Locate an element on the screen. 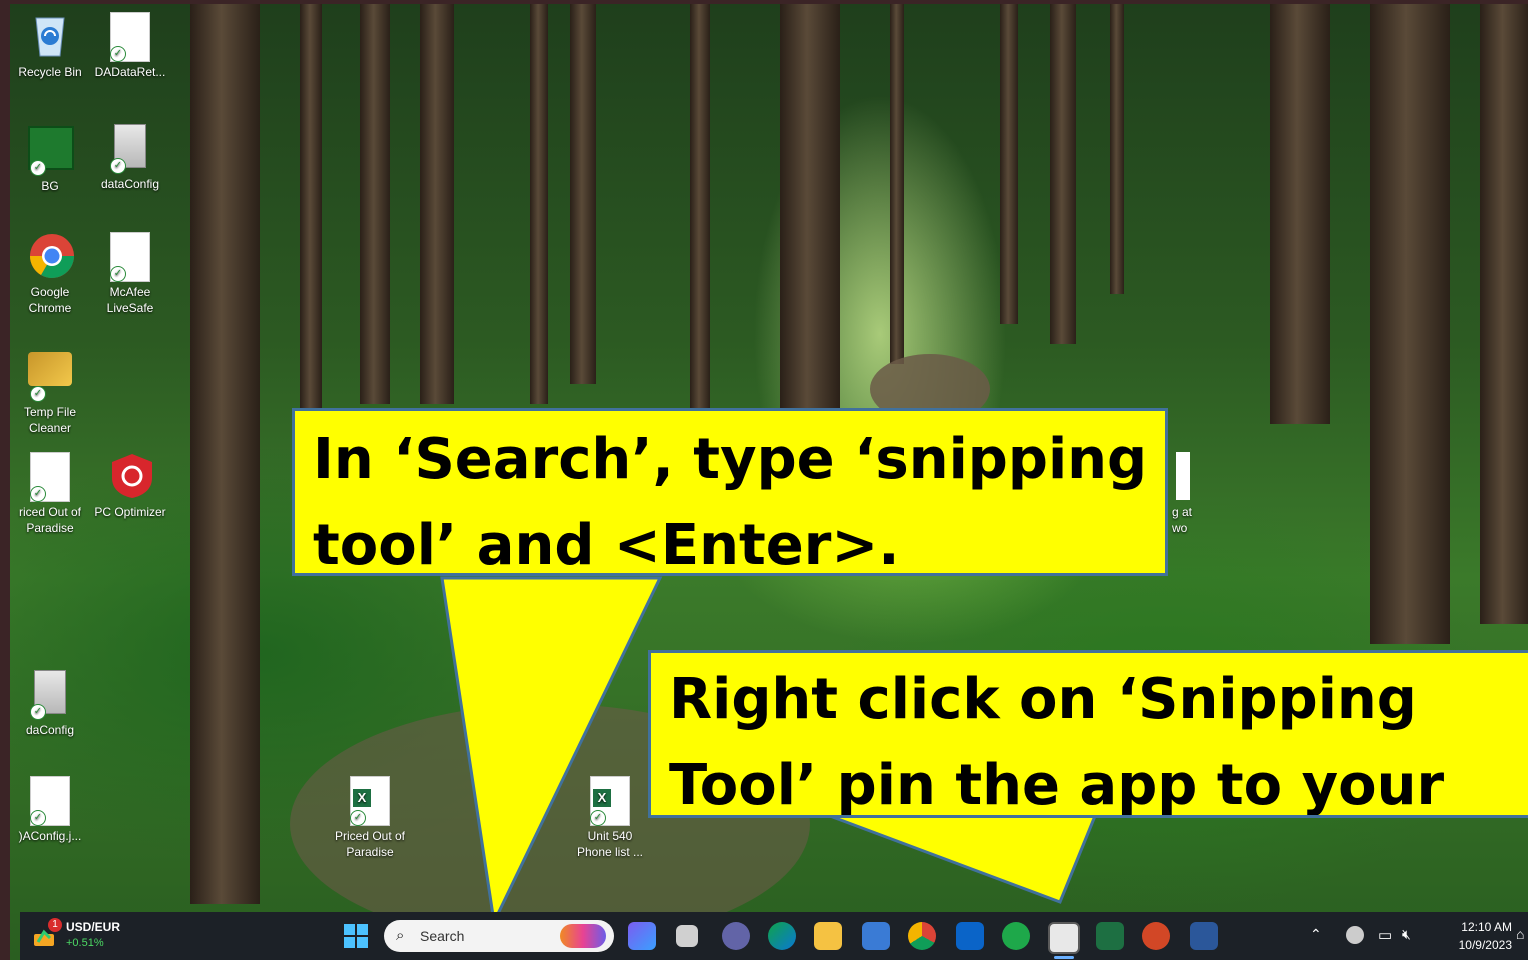 The height and width of the screenshot is (960, 1528). notifications-icon: ⌂ is located at coordinates (1520, 934).